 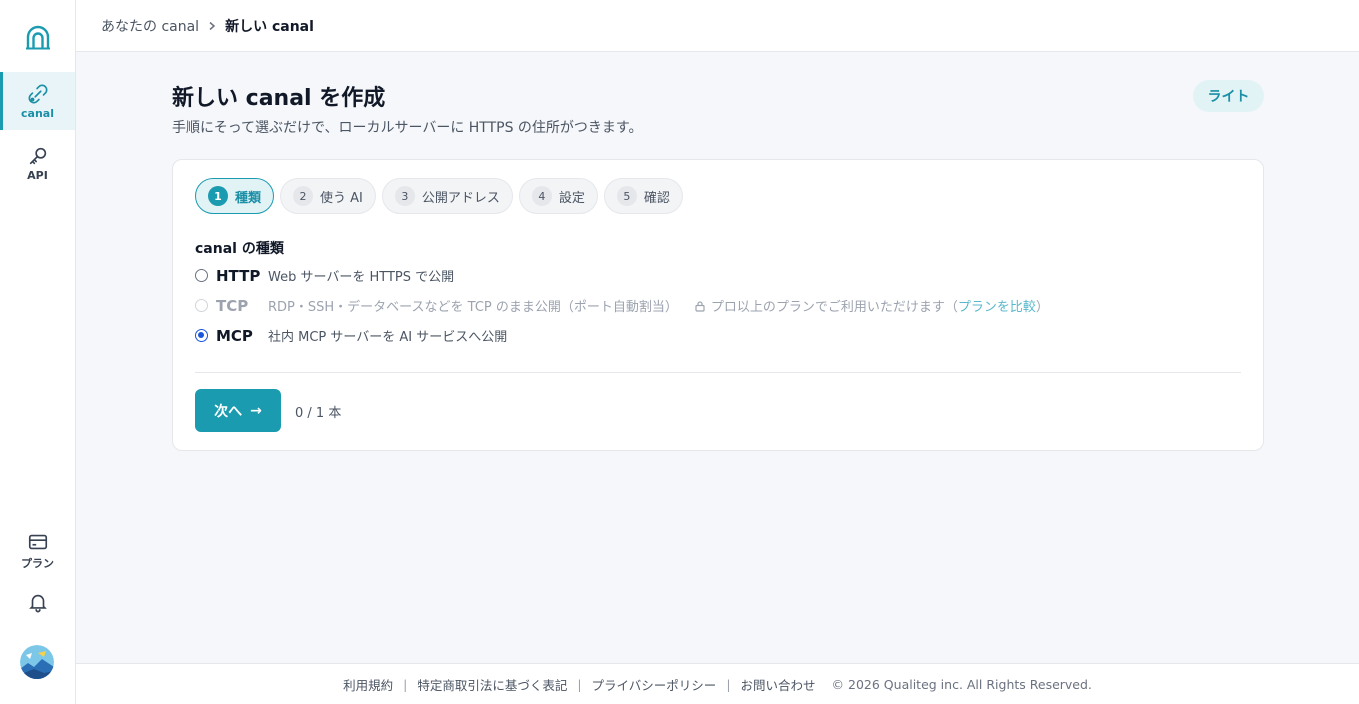 What do you see at coordinates (234, 335) in the screenshot?
I see `option-name: MCP` at bounding box center [234, 335].